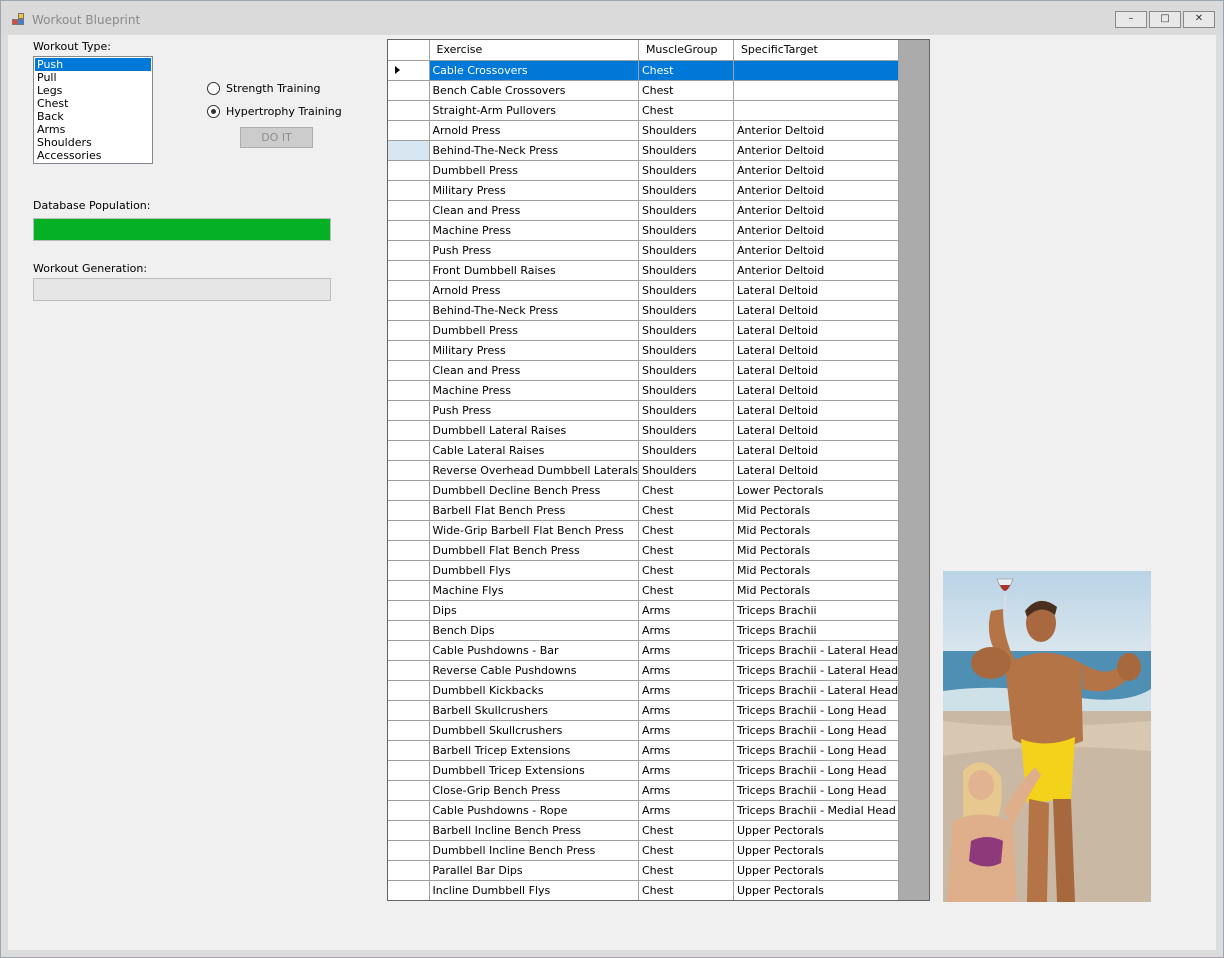 The height and width of the screenshot is (958, 1224). I want to click on listbox-item: Pull, so click(93, 77).